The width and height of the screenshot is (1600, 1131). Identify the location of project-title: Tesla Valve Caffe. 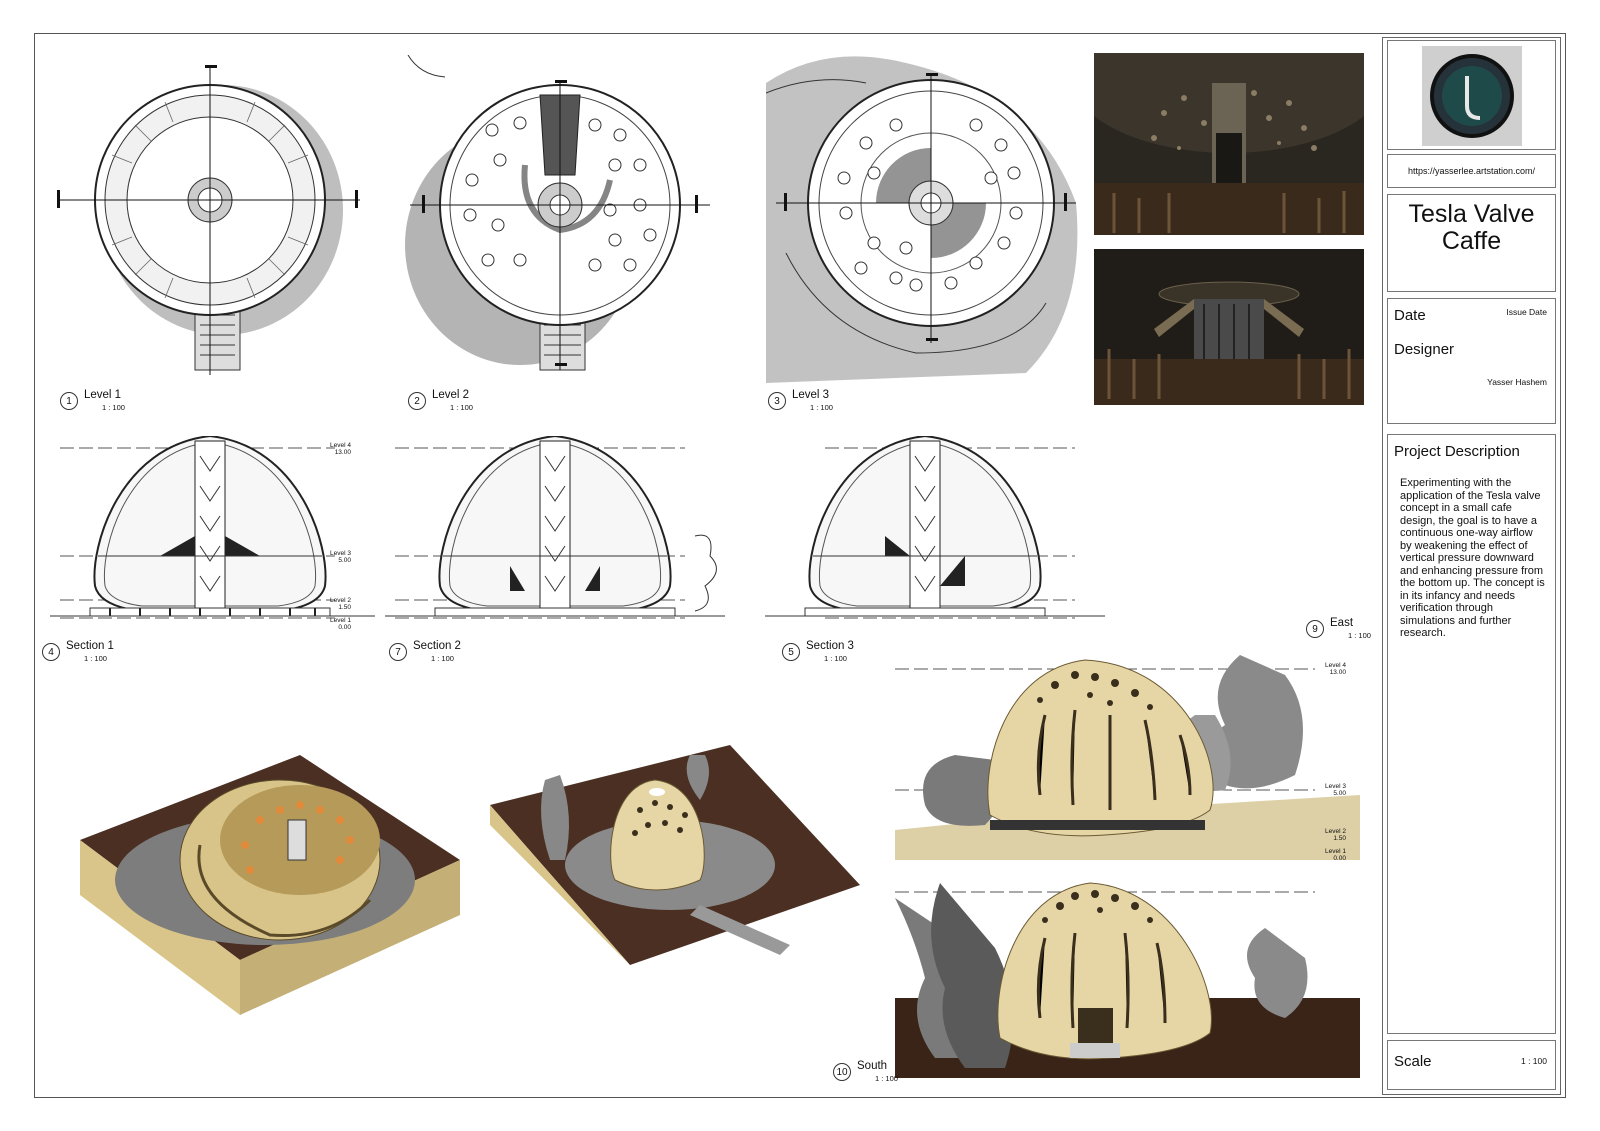
(1471, 227).